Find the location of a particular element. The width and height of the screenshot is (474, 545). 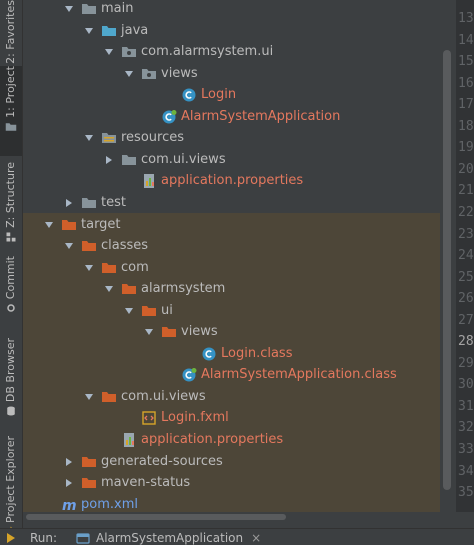

close-icon: × is located at coordinates (256, 538).